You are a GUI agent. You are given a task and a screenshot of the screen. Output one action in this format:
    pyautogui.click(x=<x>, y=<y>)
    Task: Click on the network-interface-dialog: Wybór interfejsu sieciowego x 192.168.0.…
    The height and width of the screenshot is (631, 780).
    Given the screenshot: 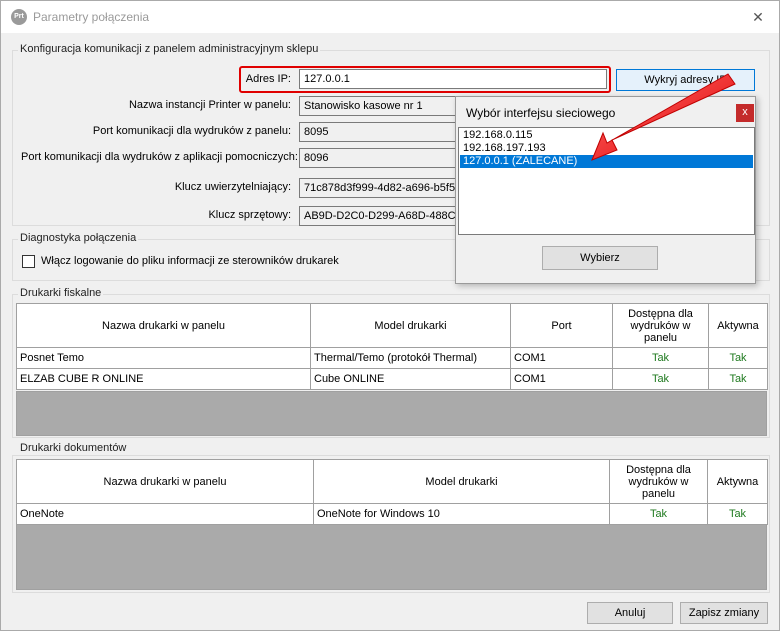 What is the action you would take?
    pyautogui.click(x=605, y=190)
    